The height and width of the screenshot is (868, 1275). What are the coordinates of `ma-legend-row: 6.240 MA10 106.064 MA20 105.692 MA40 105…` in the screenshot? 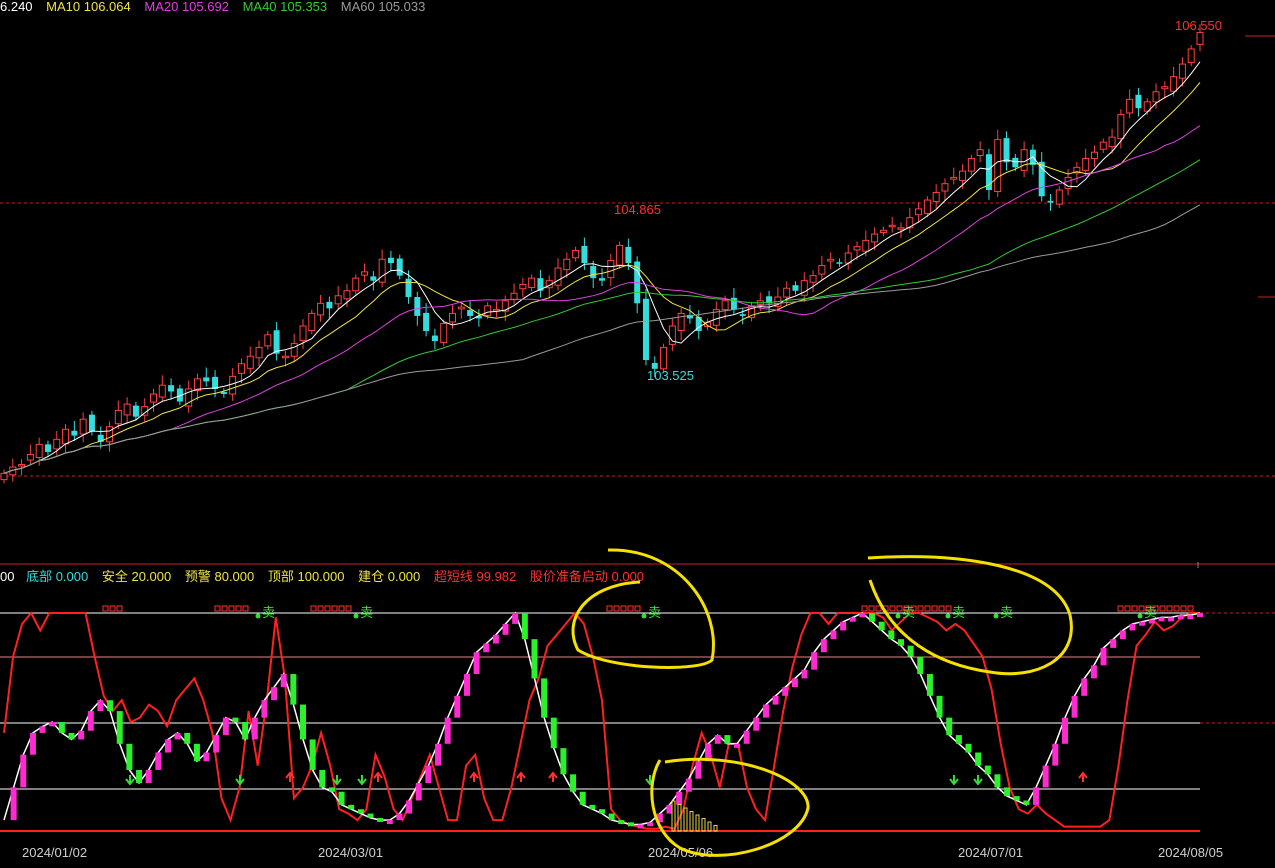 It's located at (212, 7).